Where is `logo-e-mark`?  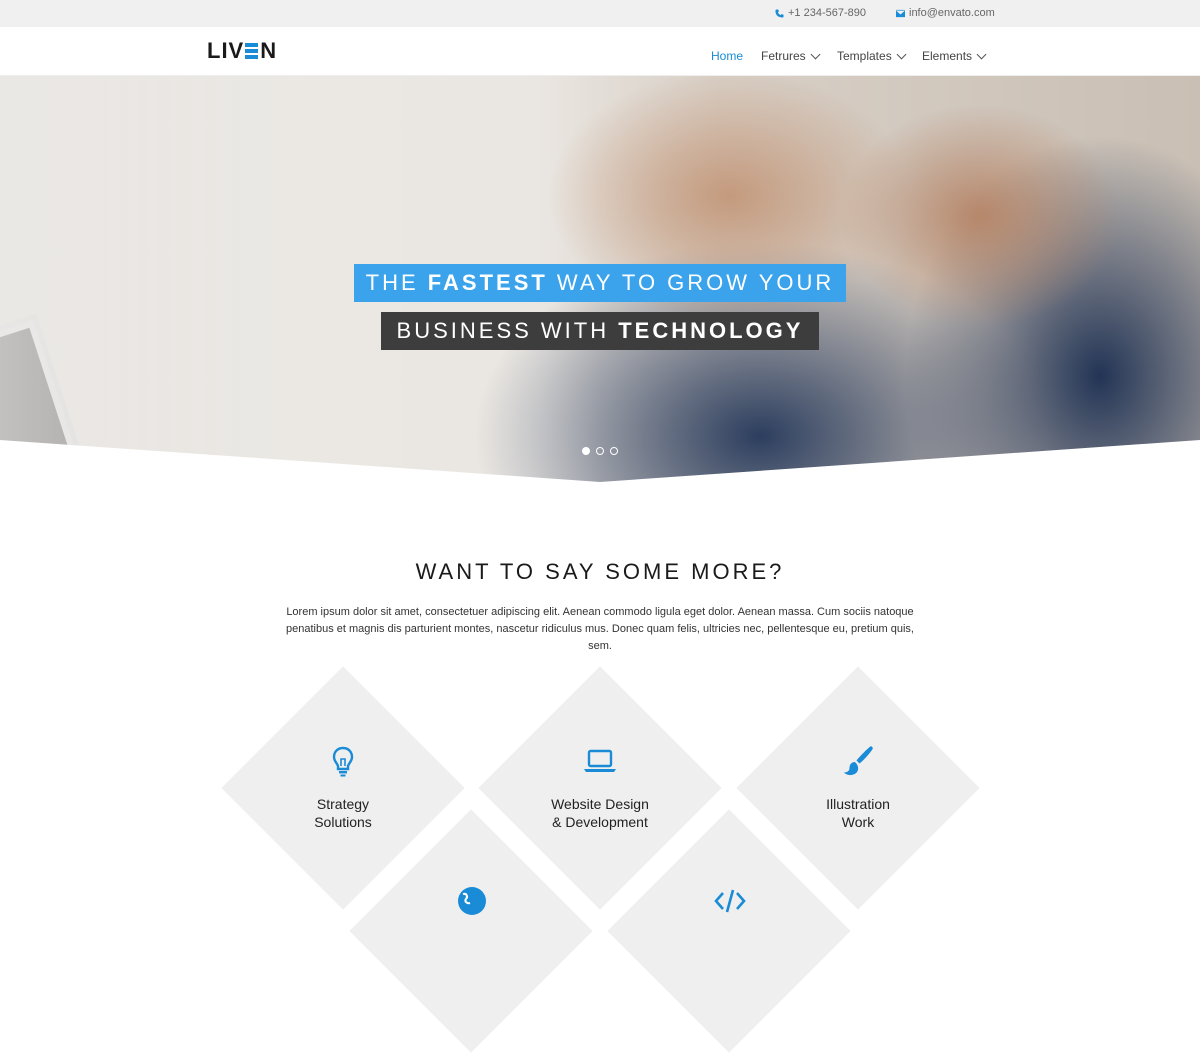 logo-e-mark is located at coordinates (252, 51).